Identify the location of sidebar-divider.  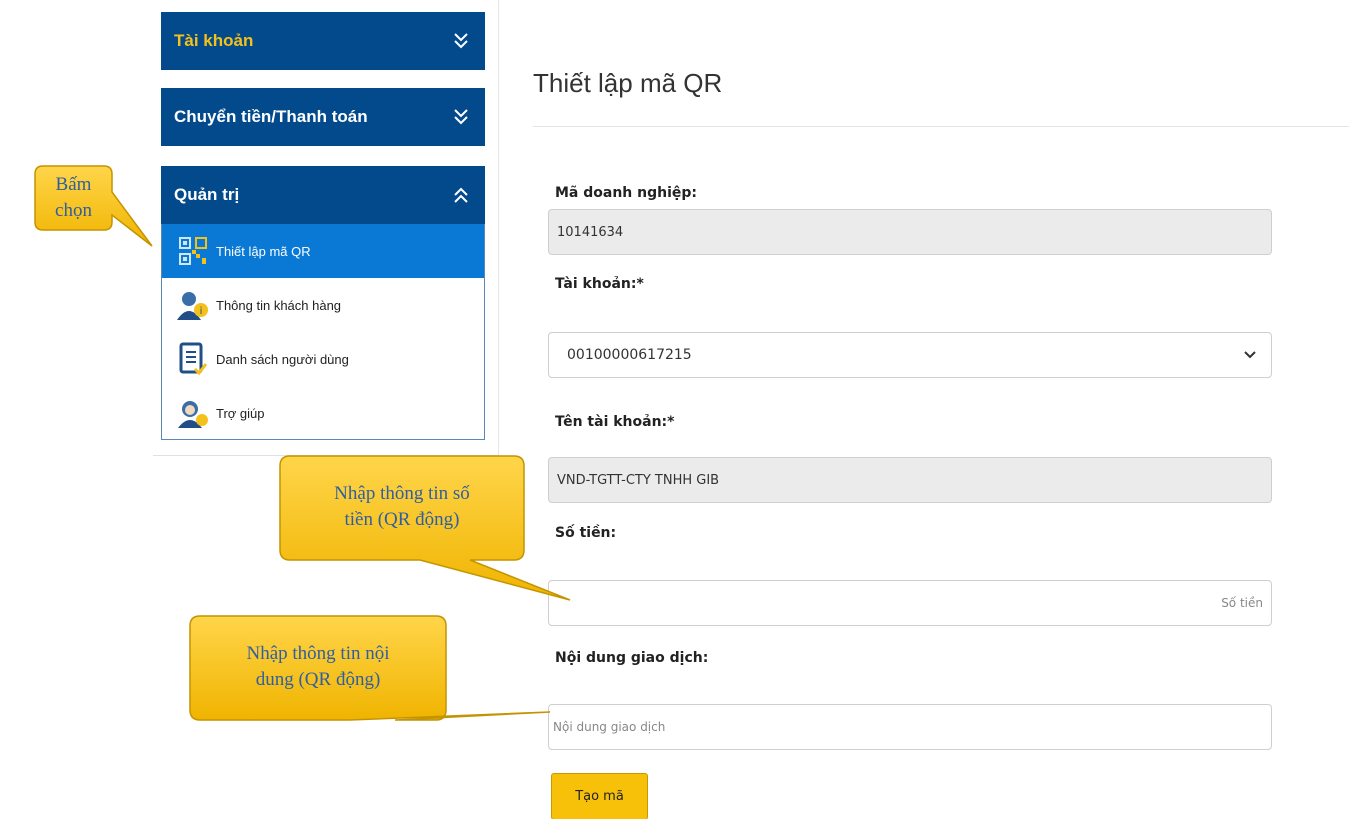
(498, 228).